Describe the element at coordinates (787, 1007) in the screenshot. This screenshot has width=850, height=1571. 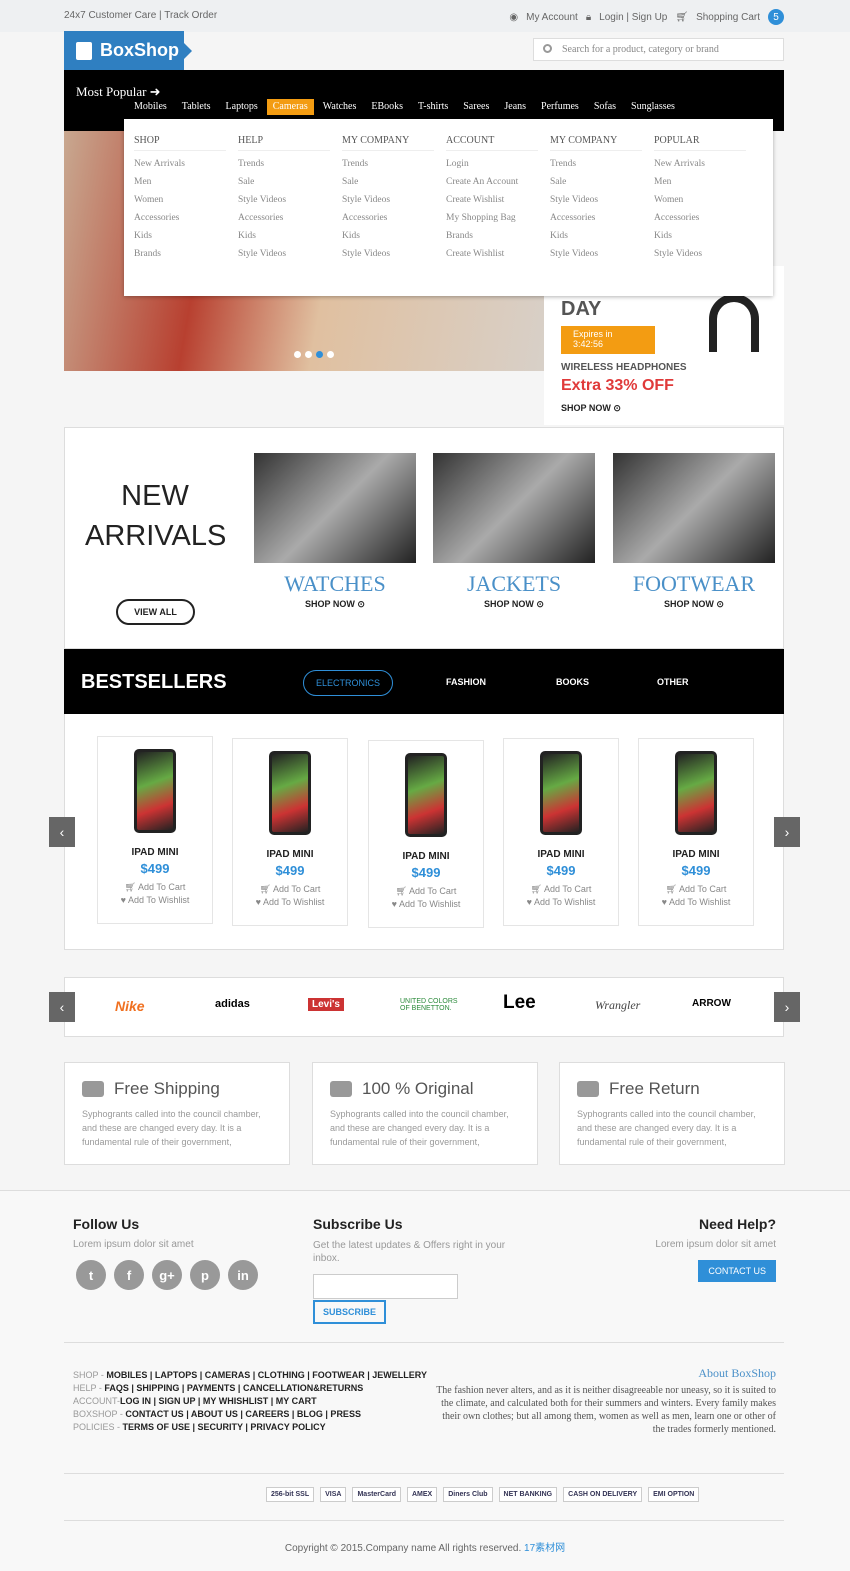
I see `brands-next-button: ›` at that location.